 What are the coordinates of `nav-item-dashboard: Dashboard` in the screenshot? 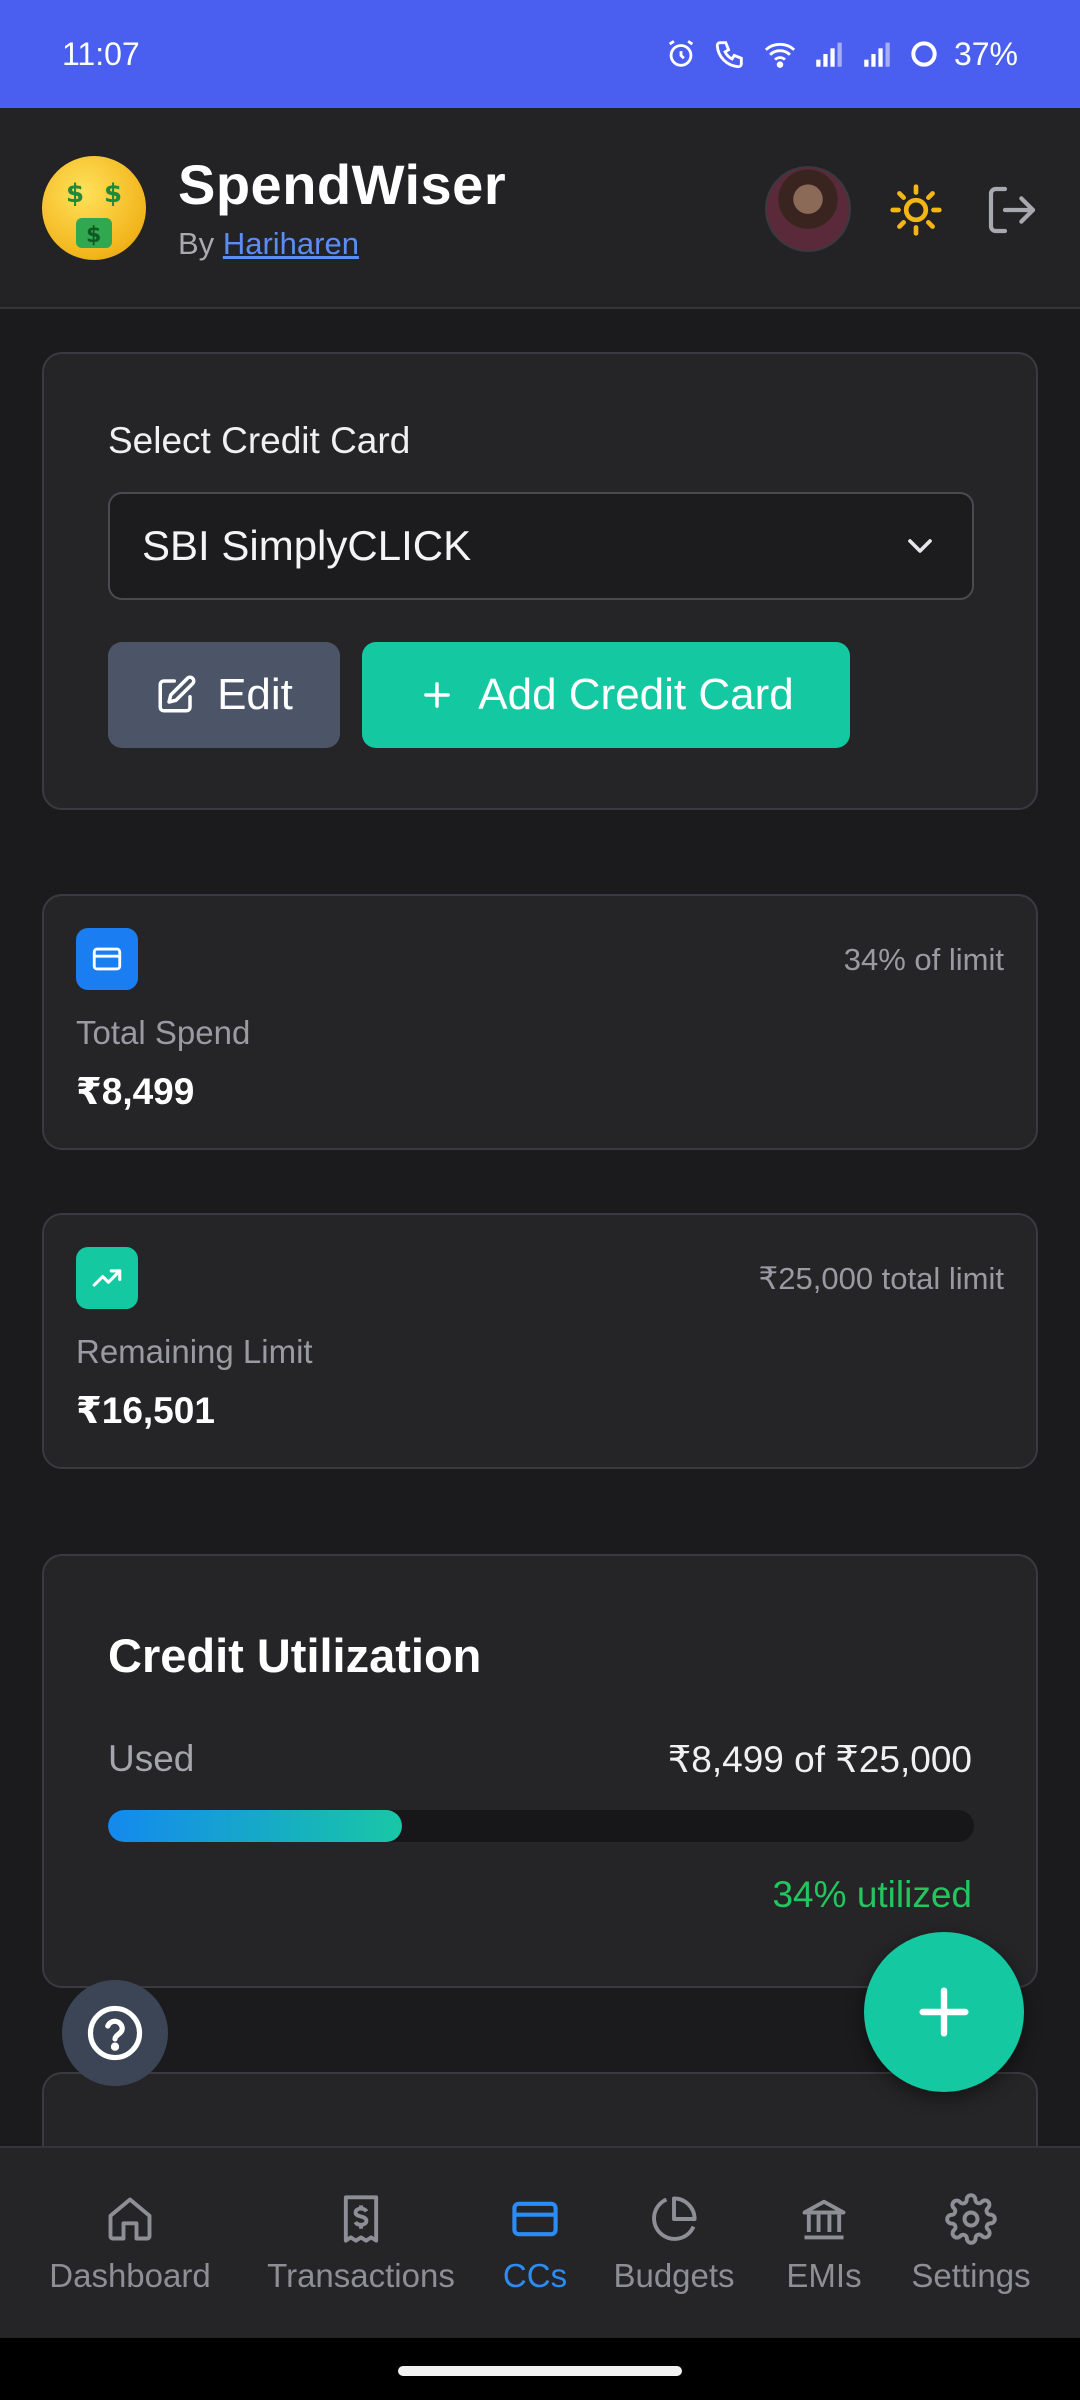 It's located at (130, 2244).